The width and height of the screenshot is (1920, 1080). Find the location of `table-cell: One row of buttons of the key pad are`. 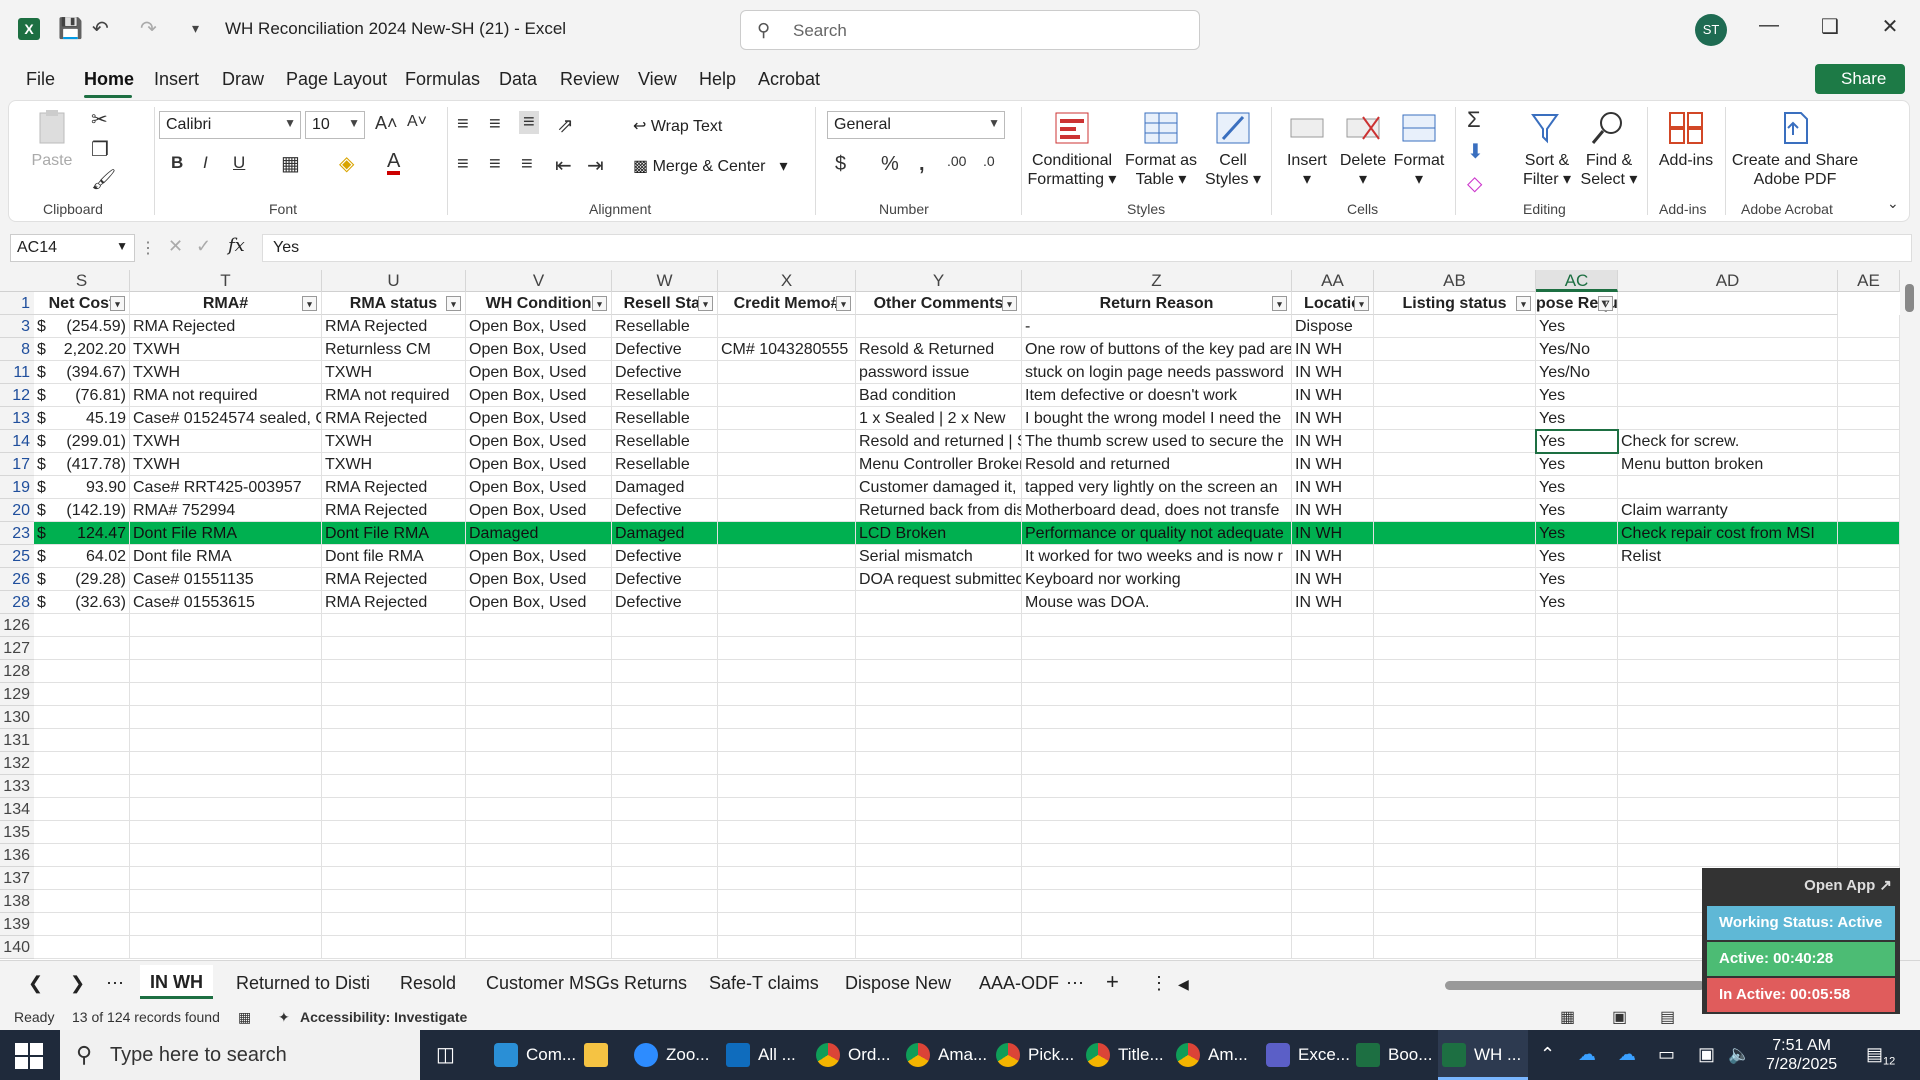

table-cell: One row of buttons of the key pad are is located at coordinates (1157, 349).